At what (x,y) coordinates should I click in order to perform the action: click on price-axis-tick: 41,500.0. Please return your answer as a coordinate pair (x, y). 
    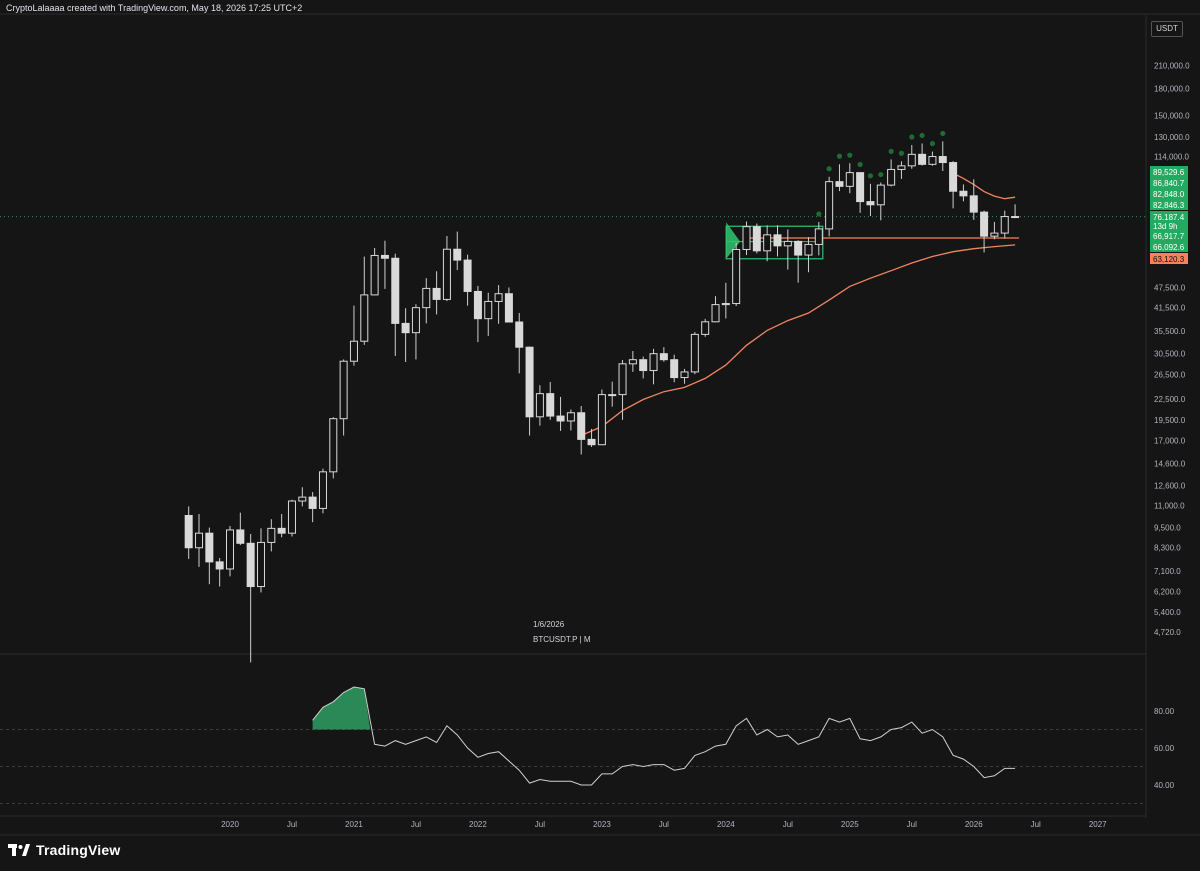
    Looking at the image, I should click on (1170, 307).